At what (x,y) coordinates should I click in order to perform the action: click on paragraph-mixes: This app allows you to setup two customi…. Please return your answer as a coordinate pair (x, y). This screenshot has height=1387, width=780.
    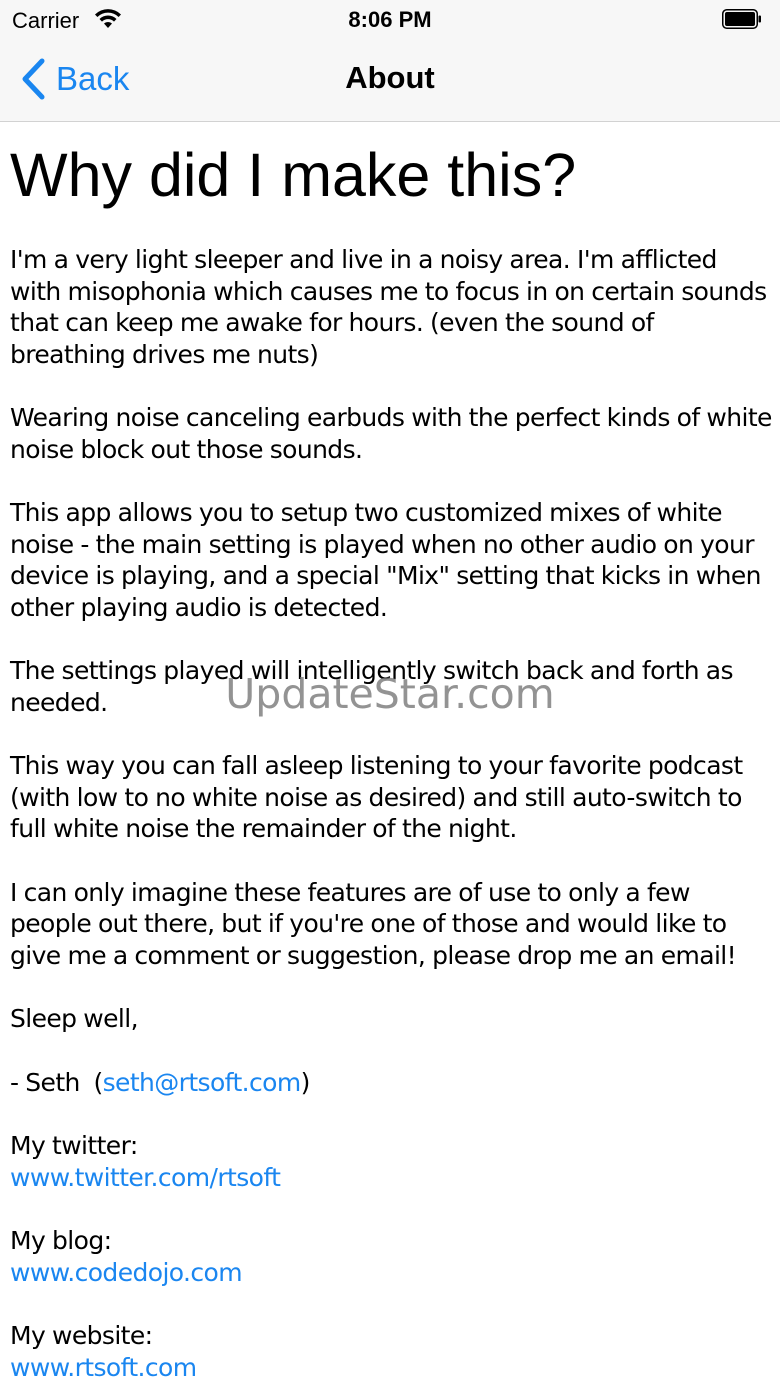
    Looking at the image, I should click on (385, 560).